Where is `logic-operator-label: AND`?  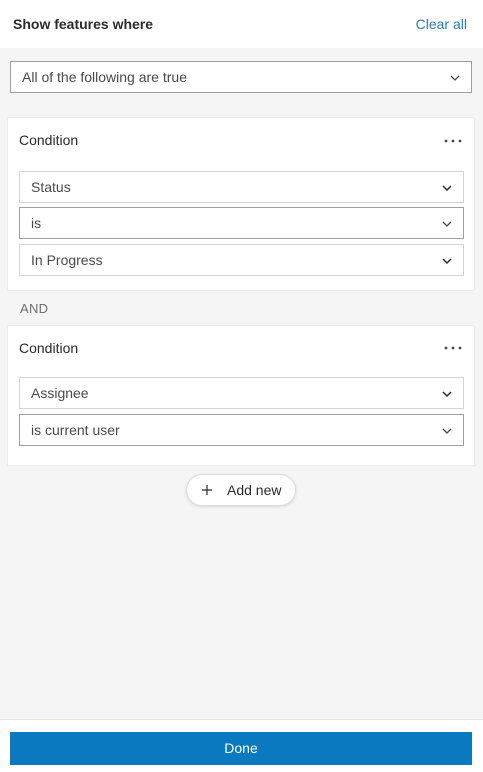 logic-operator-label: AND is located at coordinates (34, 308).